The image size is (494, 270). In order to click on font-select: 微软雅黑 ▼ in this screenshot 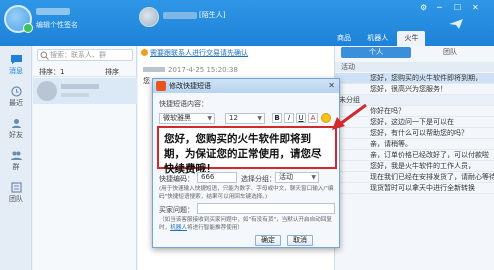, I will do `click(187, 118)`.